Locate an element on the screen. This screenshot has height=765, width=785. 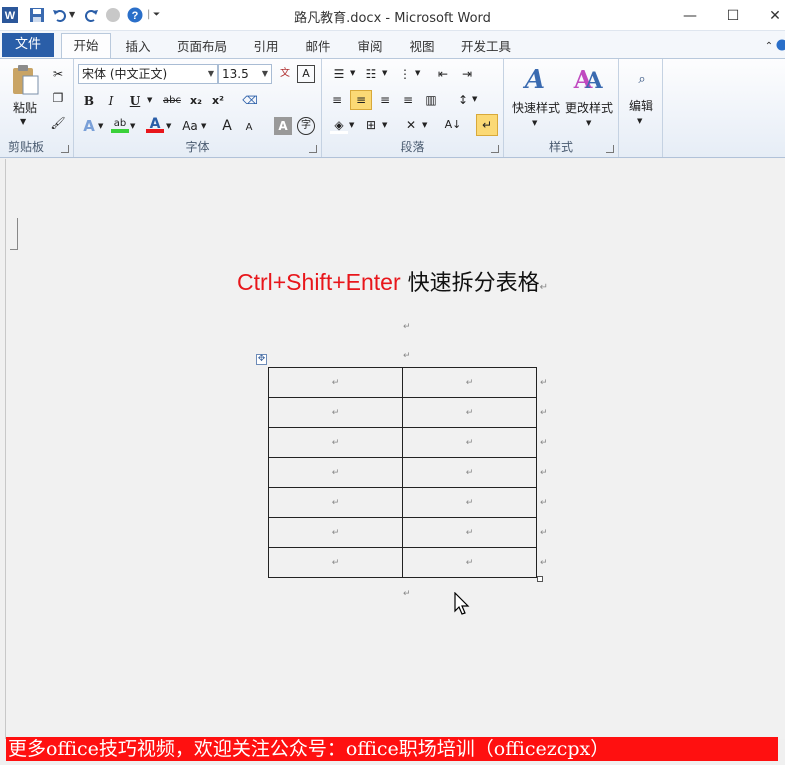
font-size-combo: 13.5 ▼ is located at coordinates (245, 74).